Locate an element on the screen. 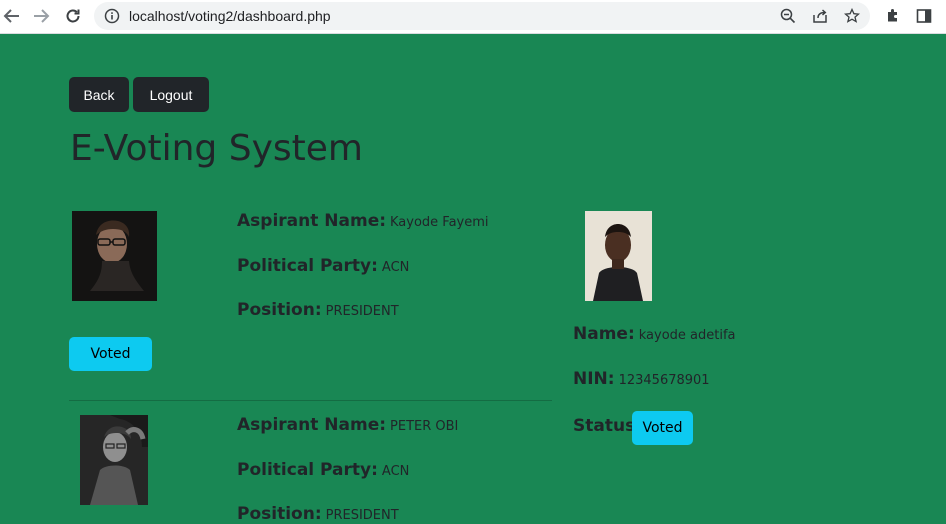  browser-toolbar: localhost/voting2/dashboard.php is located at coordinates (473, 17).